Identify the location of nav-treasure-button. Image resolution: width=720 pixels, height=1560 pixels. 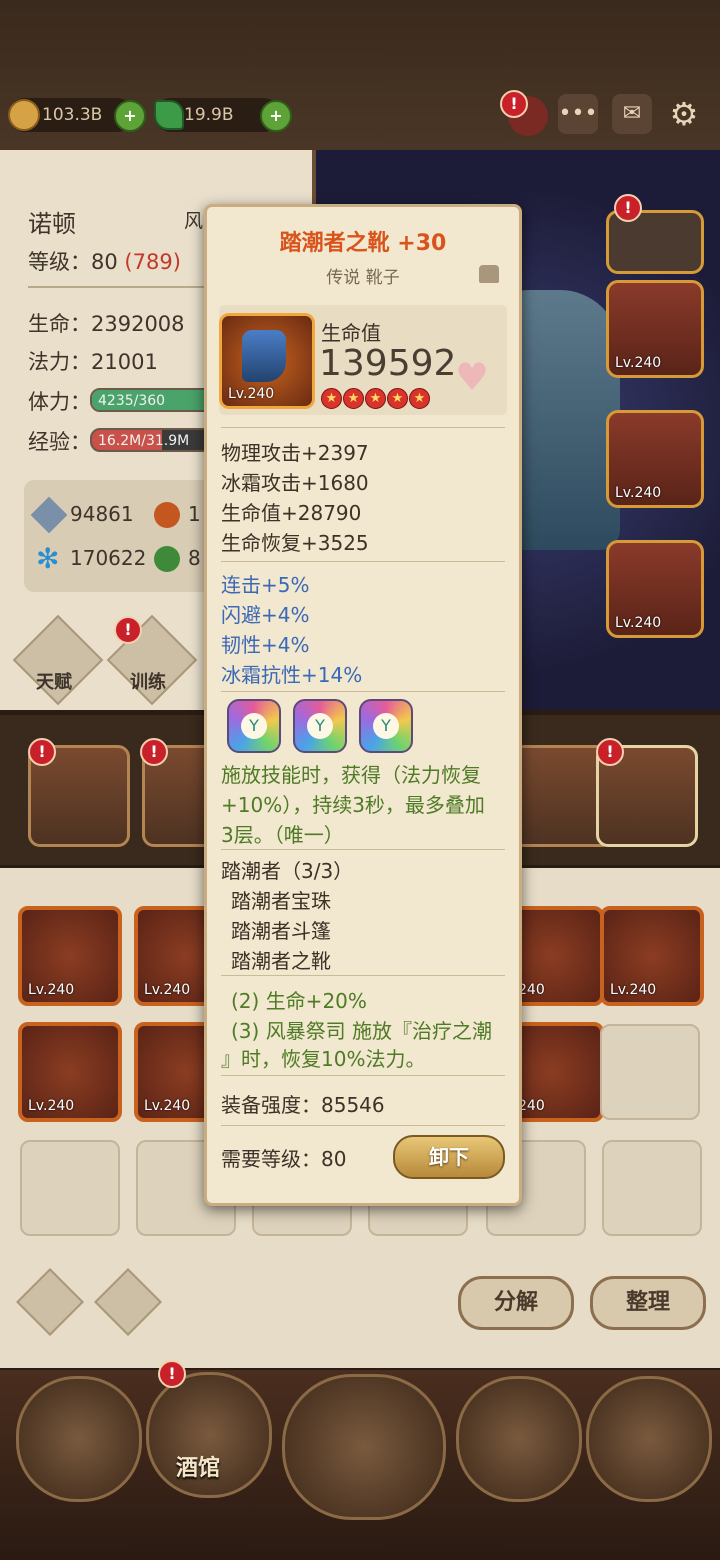
(519, 1439).